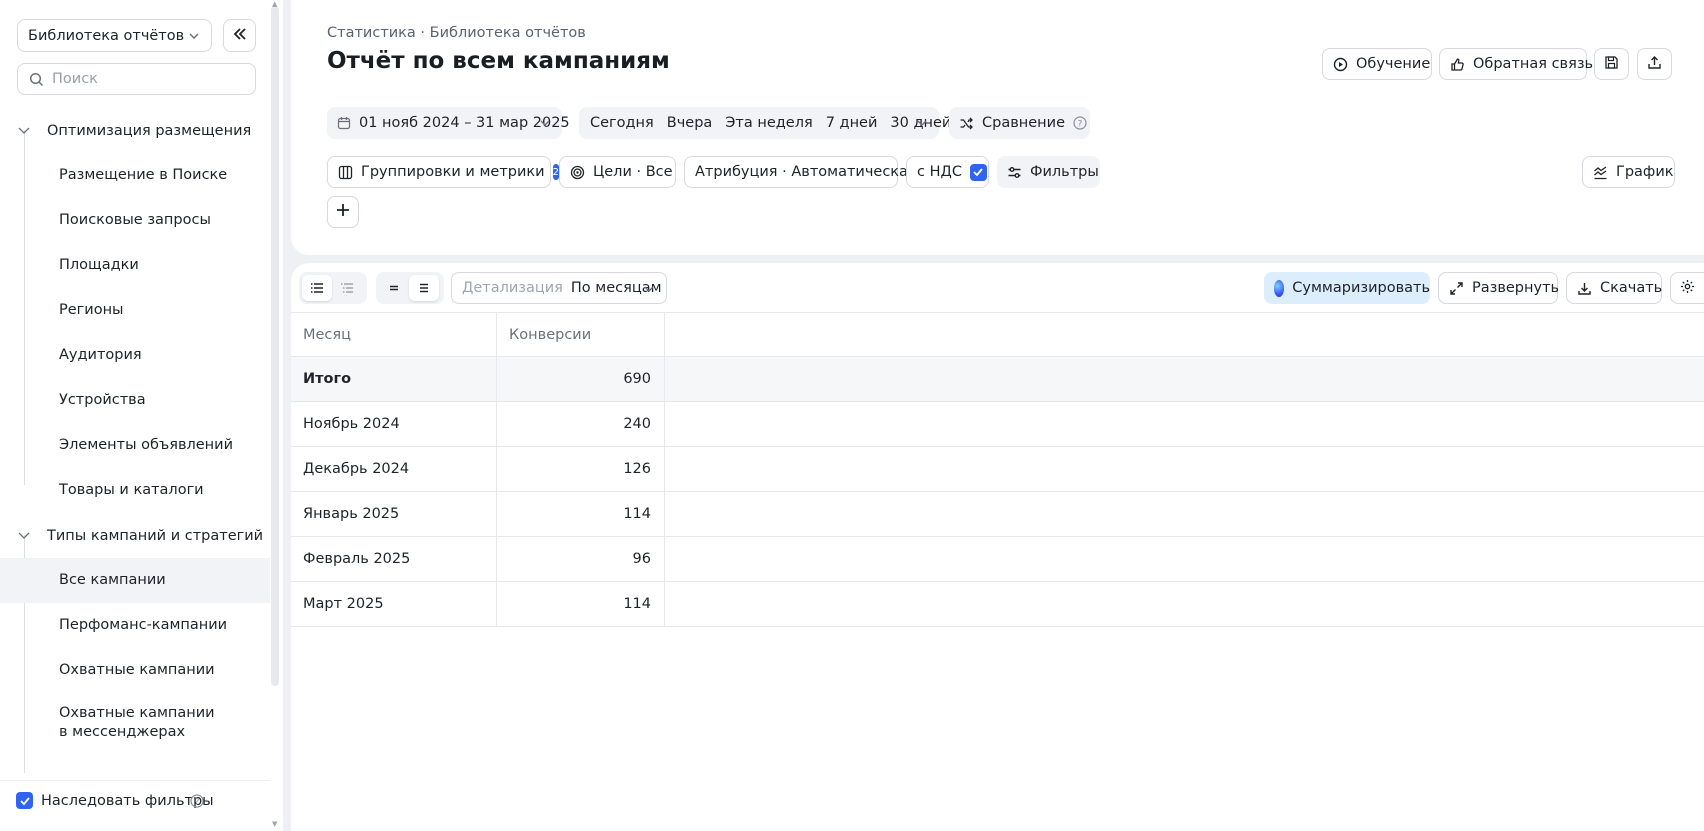  Describe the element at coordinates (1361, 288) in the screenshot. I see `summarize-label: Суммаризировать` at that location.